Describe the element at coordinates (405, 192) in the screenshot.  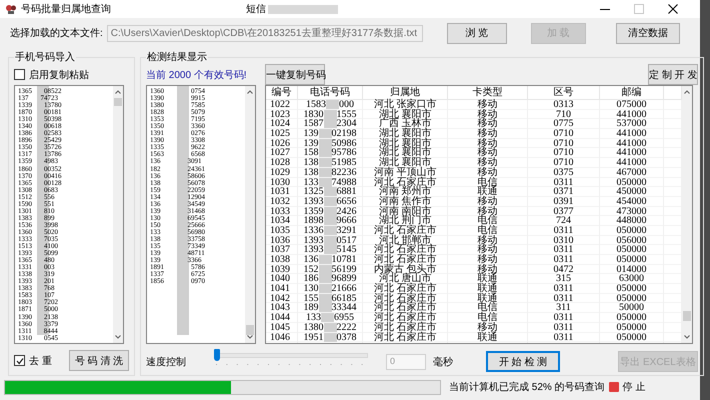
I see `table-cell: 河南 郑州市` at that location.